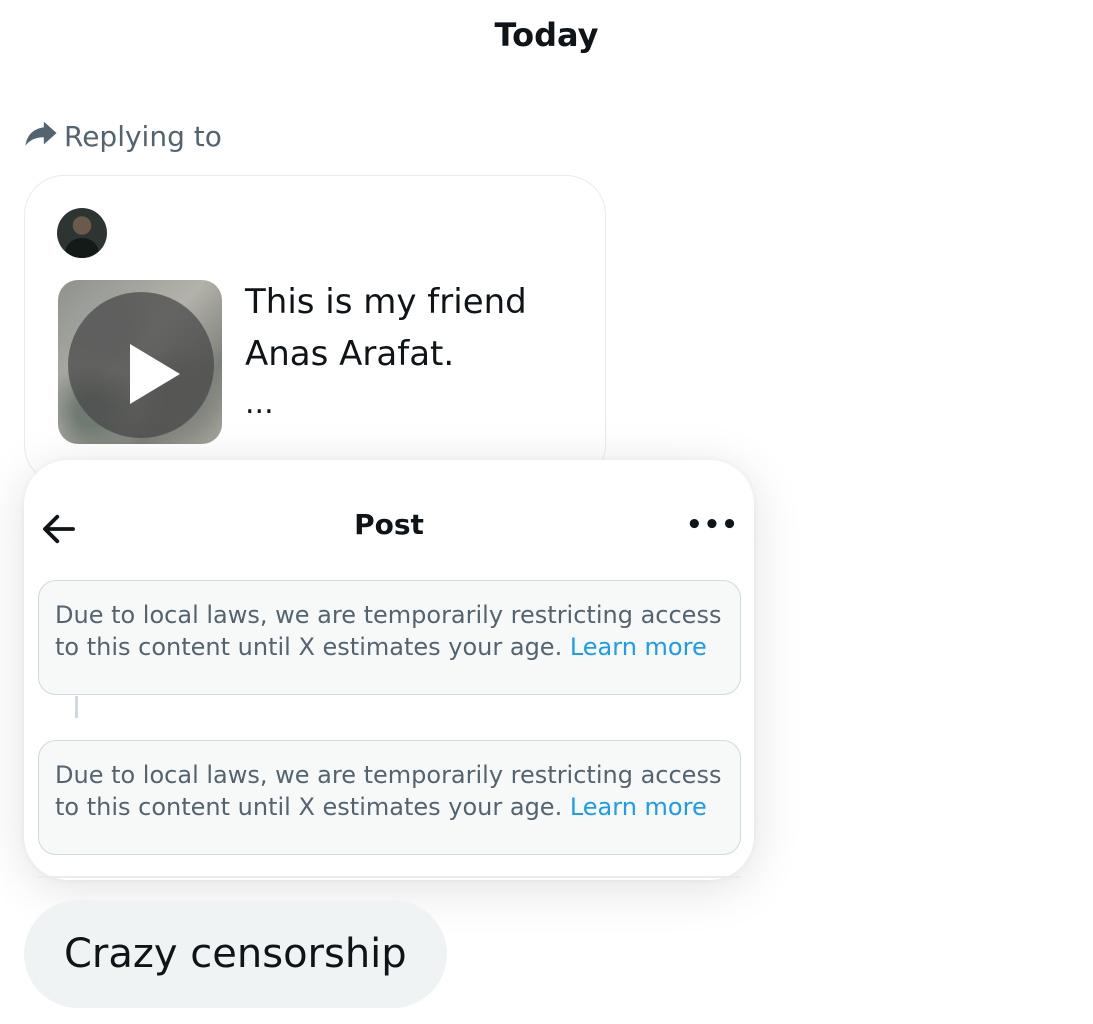  What do you see at coordinates (389, 877) in the screenshot?
I see `divider` at bounding box center [389, 877].